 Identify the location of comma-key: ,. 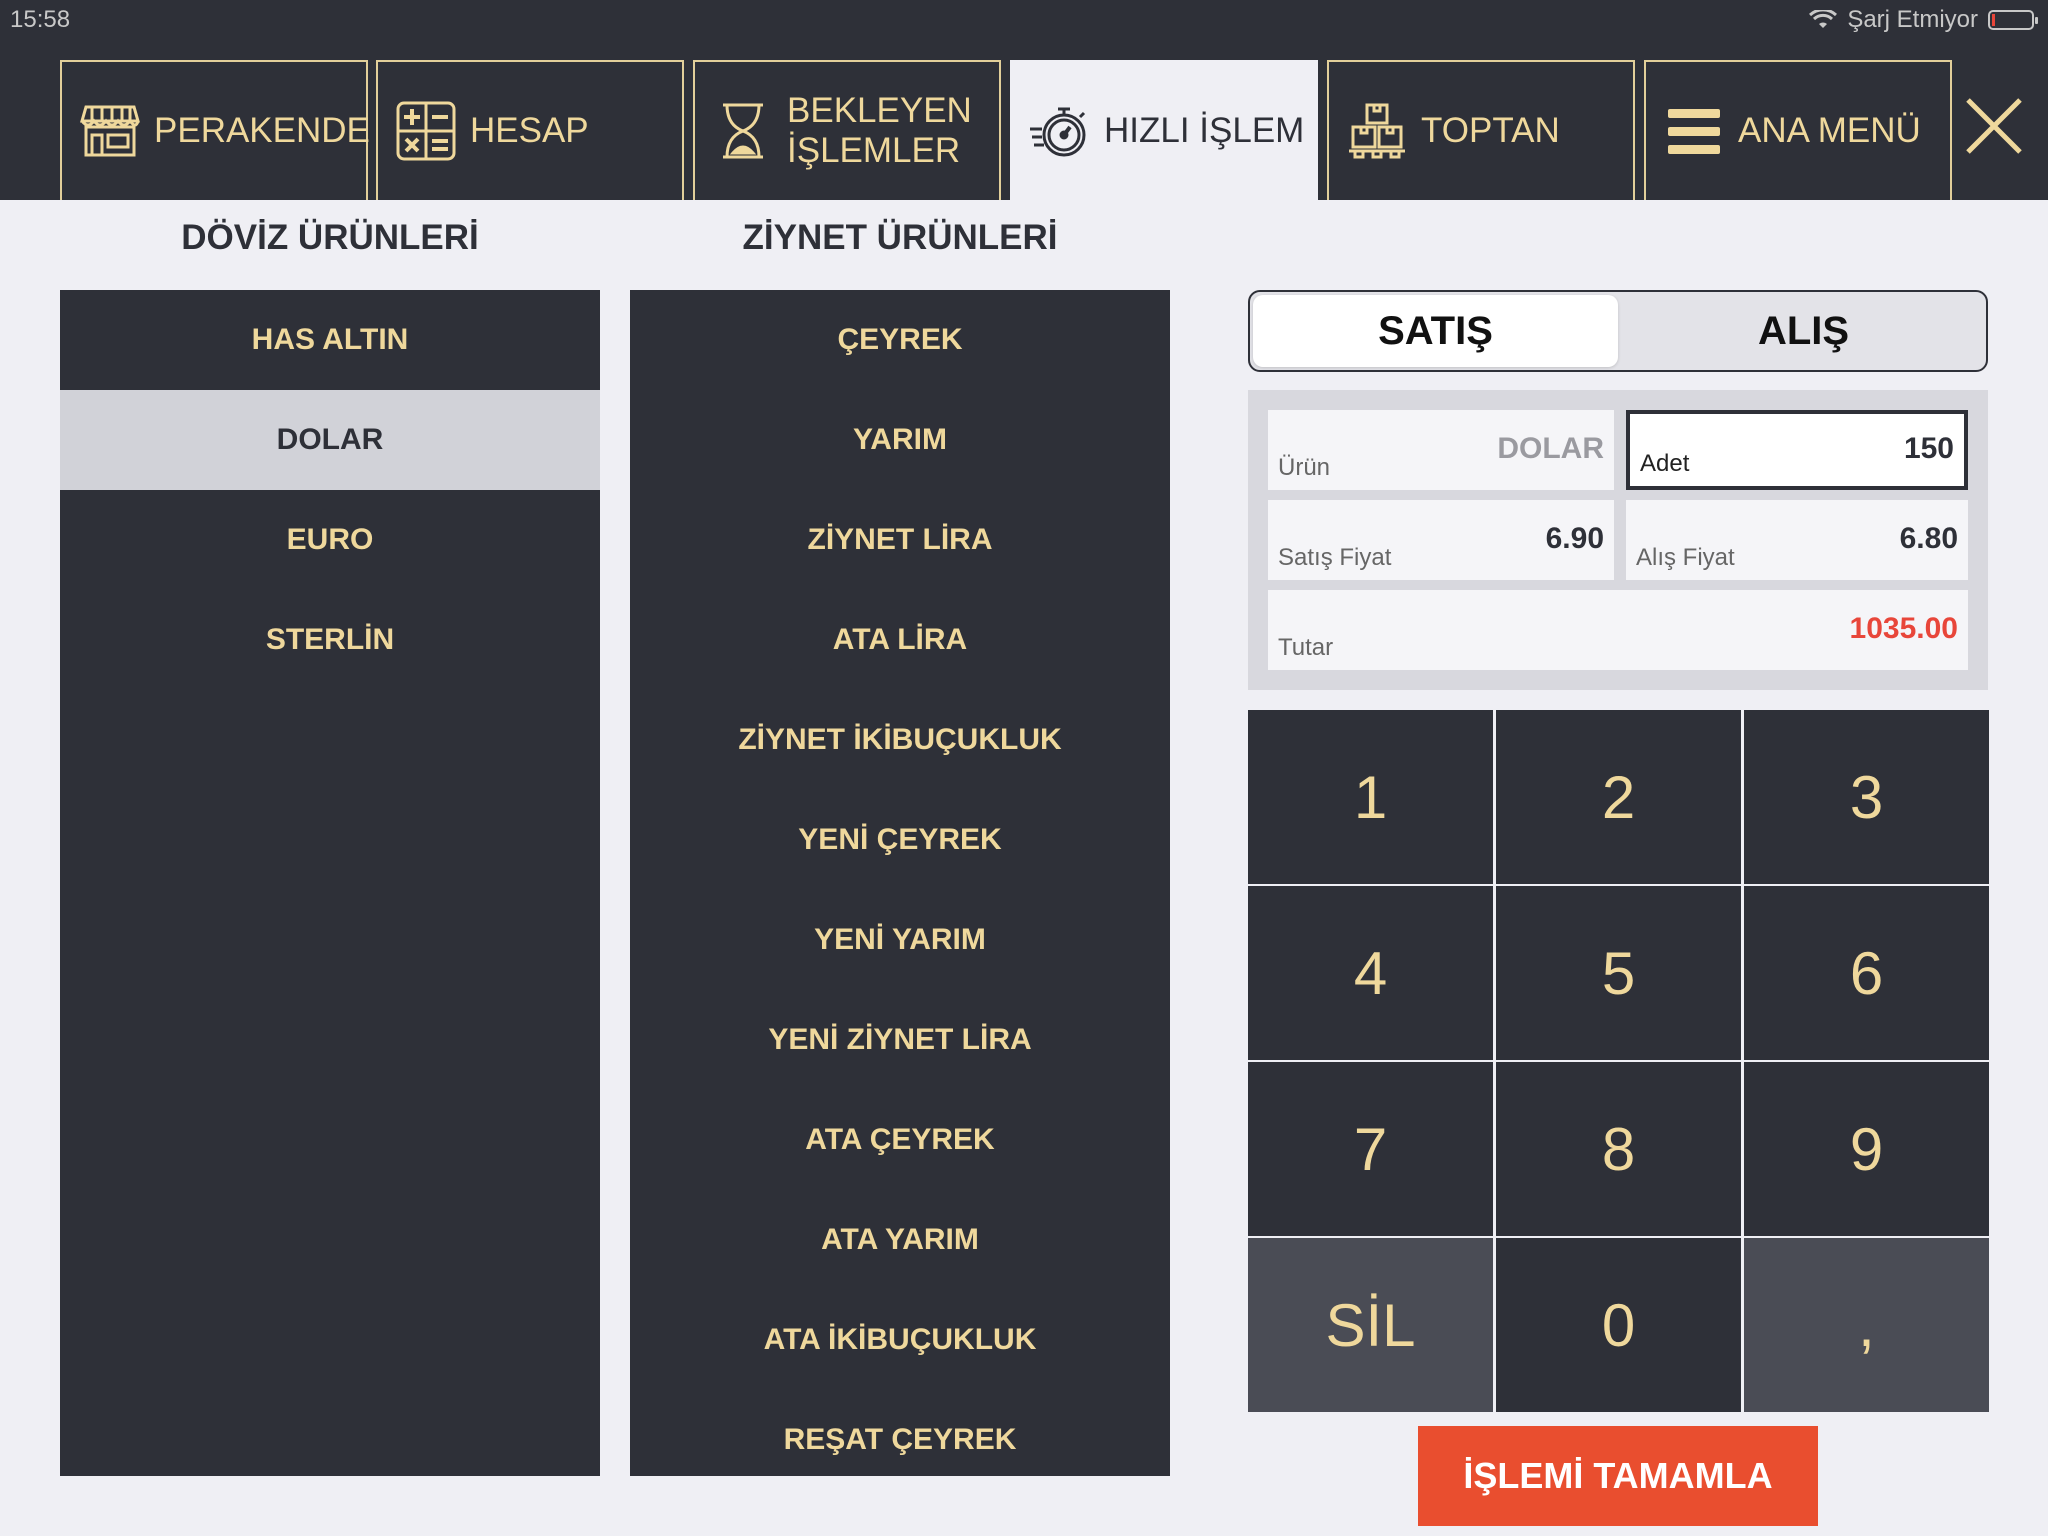
(1866, 1325).